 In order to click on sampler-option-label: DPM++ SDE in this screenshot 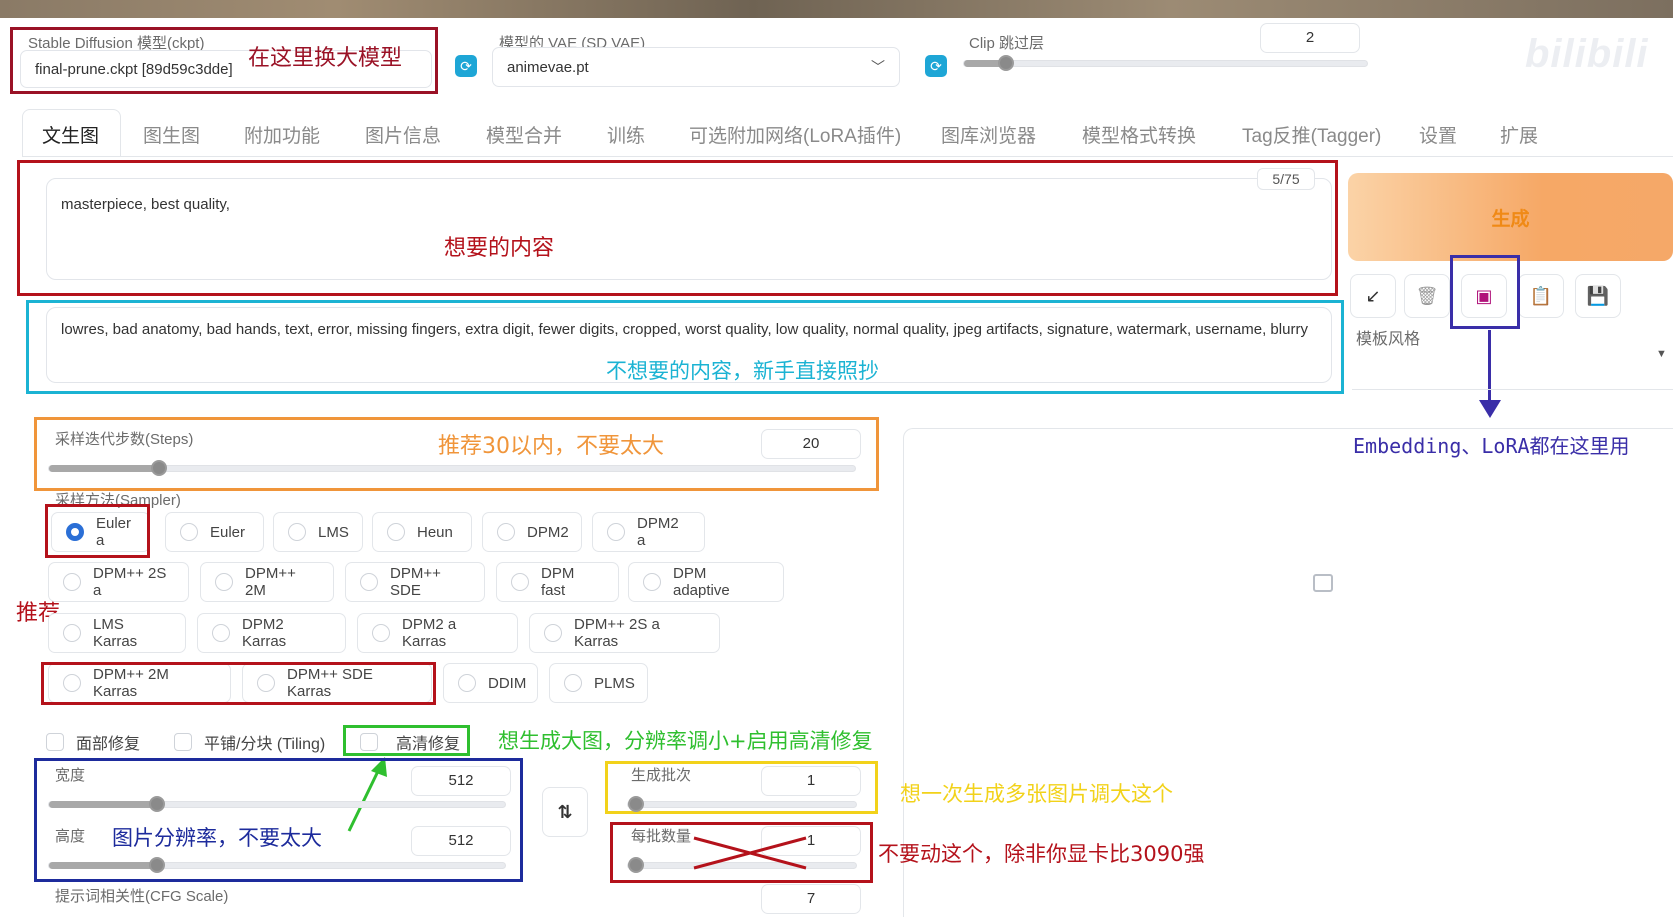, I will do `click(415, 582)`.